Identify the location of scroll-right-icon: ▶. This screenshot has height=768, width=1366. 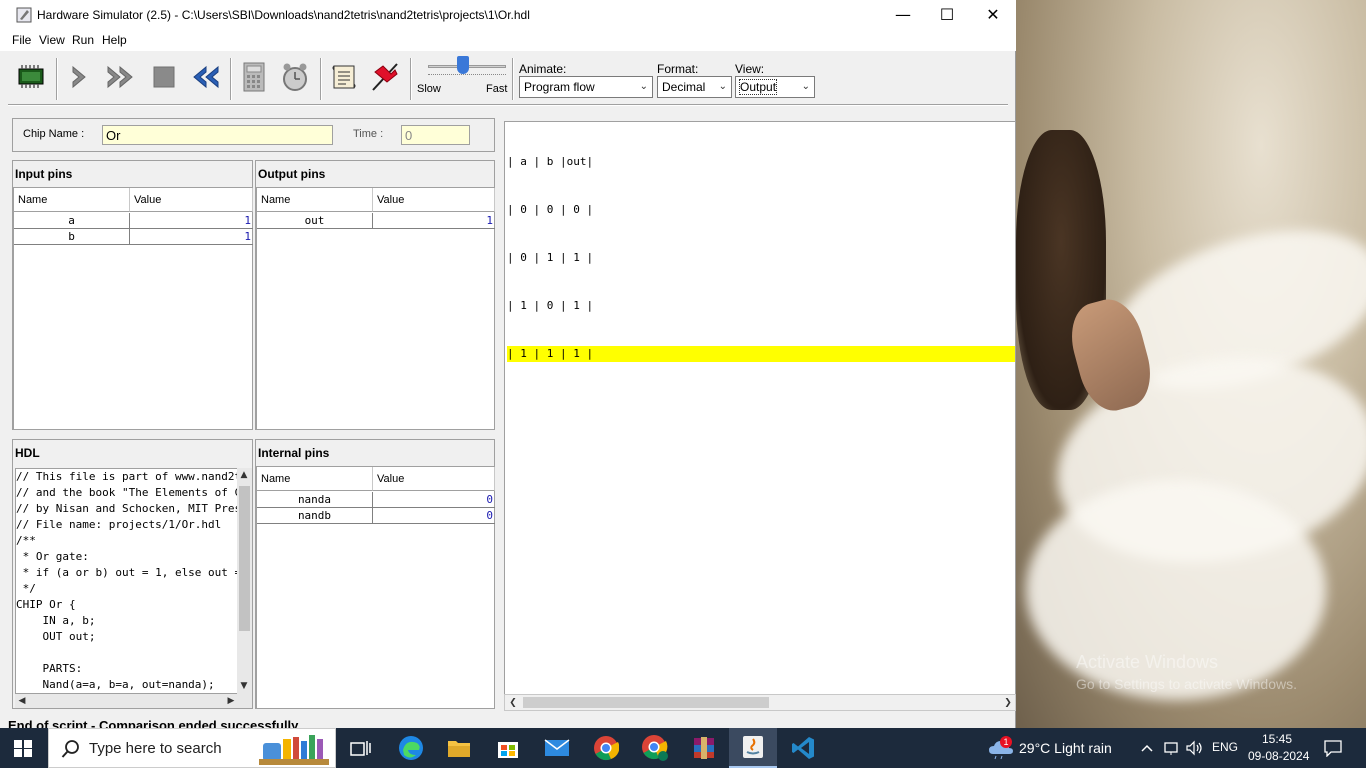
(231, 701).